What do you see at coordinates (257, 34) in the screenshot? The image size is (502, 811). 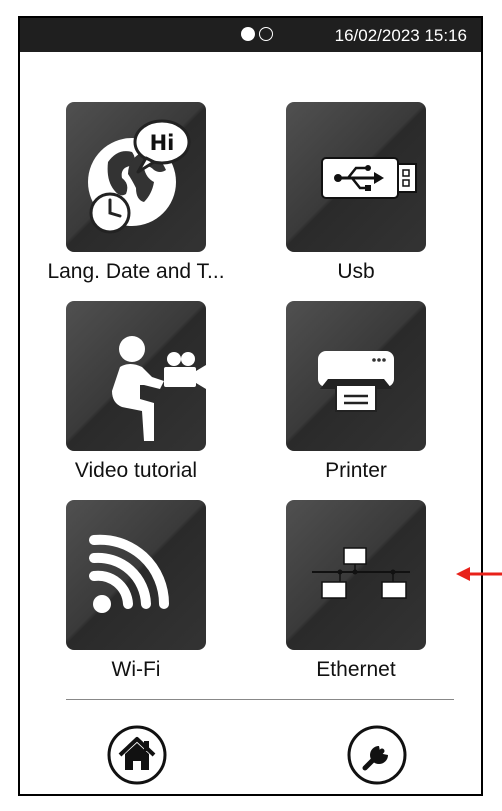 I see `page-indicator` at bounding box center [257, 34].